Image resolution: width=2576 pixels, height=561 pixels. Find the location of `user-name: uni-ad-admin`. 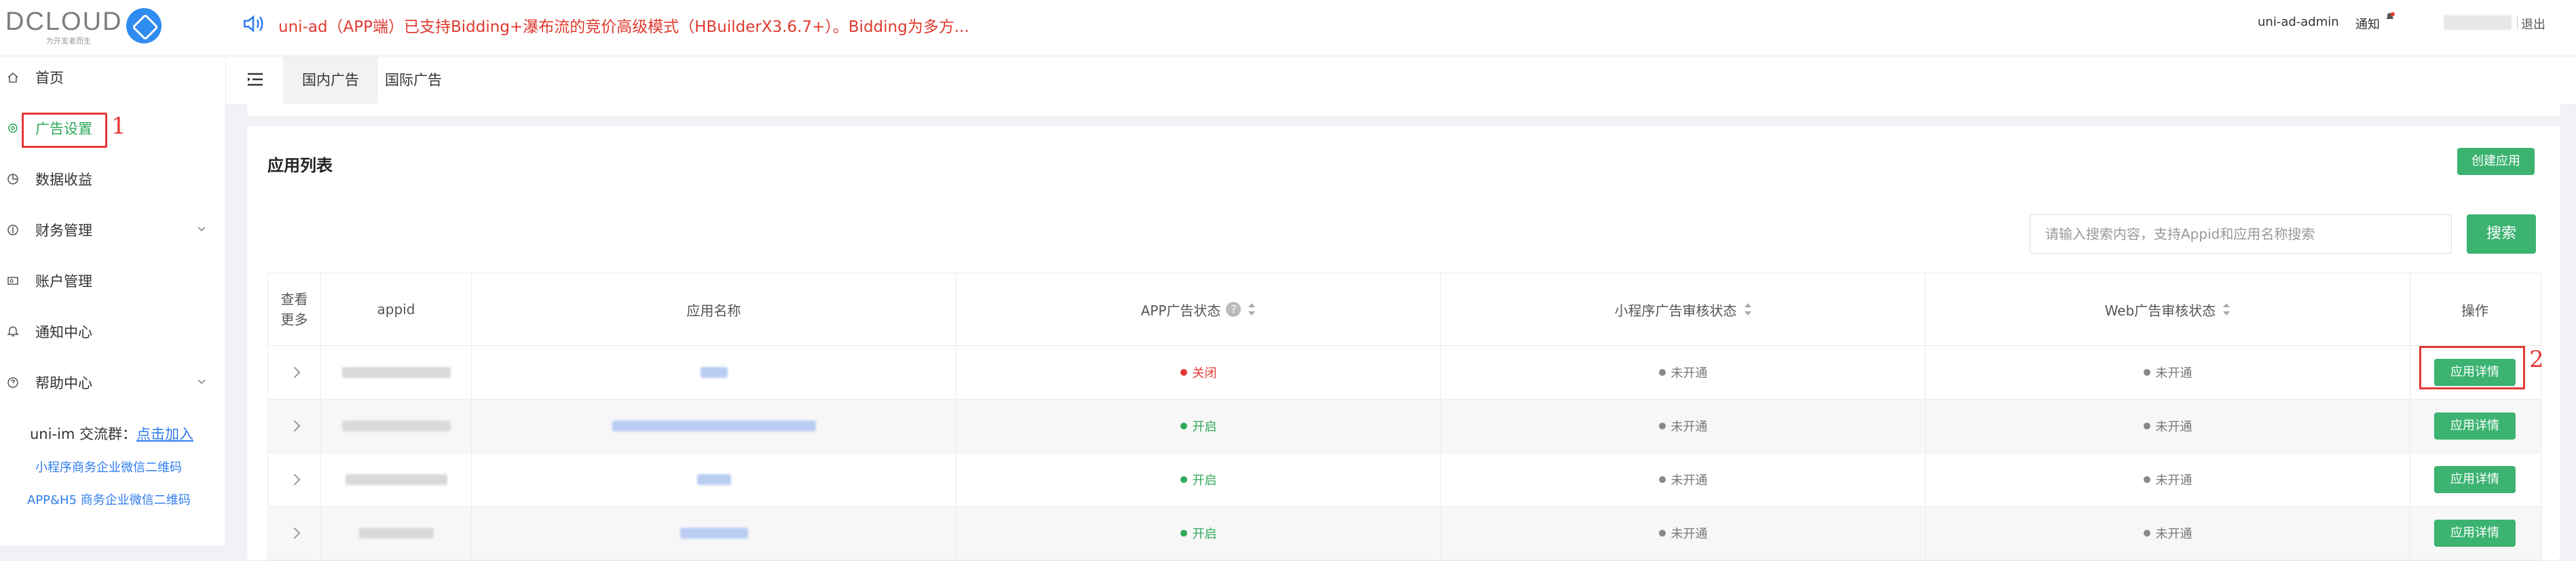

user-name: uni-ad-admin is located at coordinates (2298, 22).